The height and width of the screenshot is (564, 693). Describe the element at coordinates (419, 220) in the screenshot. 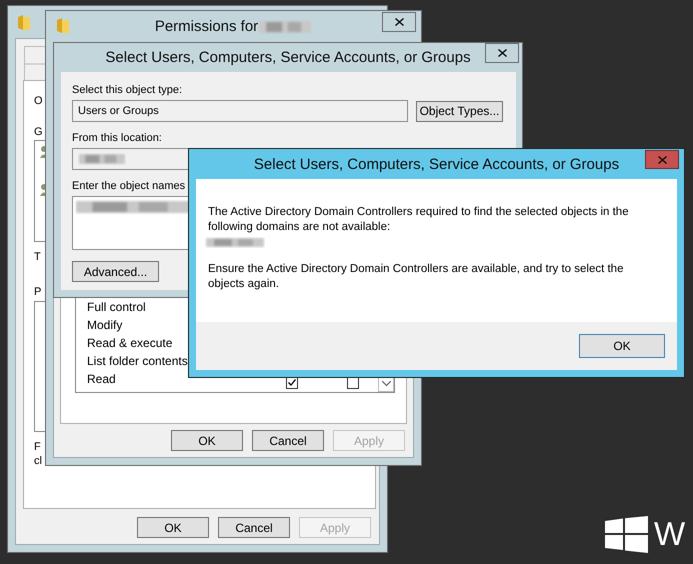

I see `message-text: The Active Directory Domain Controllers required to find the selected objects in the following domains are not available:` at that location.